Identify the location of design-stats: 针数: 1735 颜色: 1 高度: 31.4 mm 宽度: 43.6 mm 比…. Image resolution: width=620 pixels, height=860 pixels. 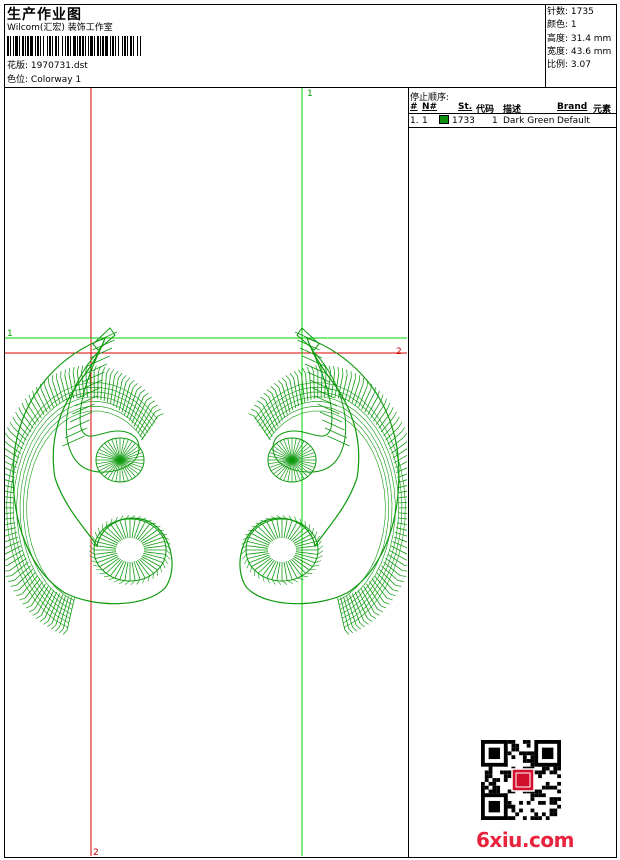
(579, 39).